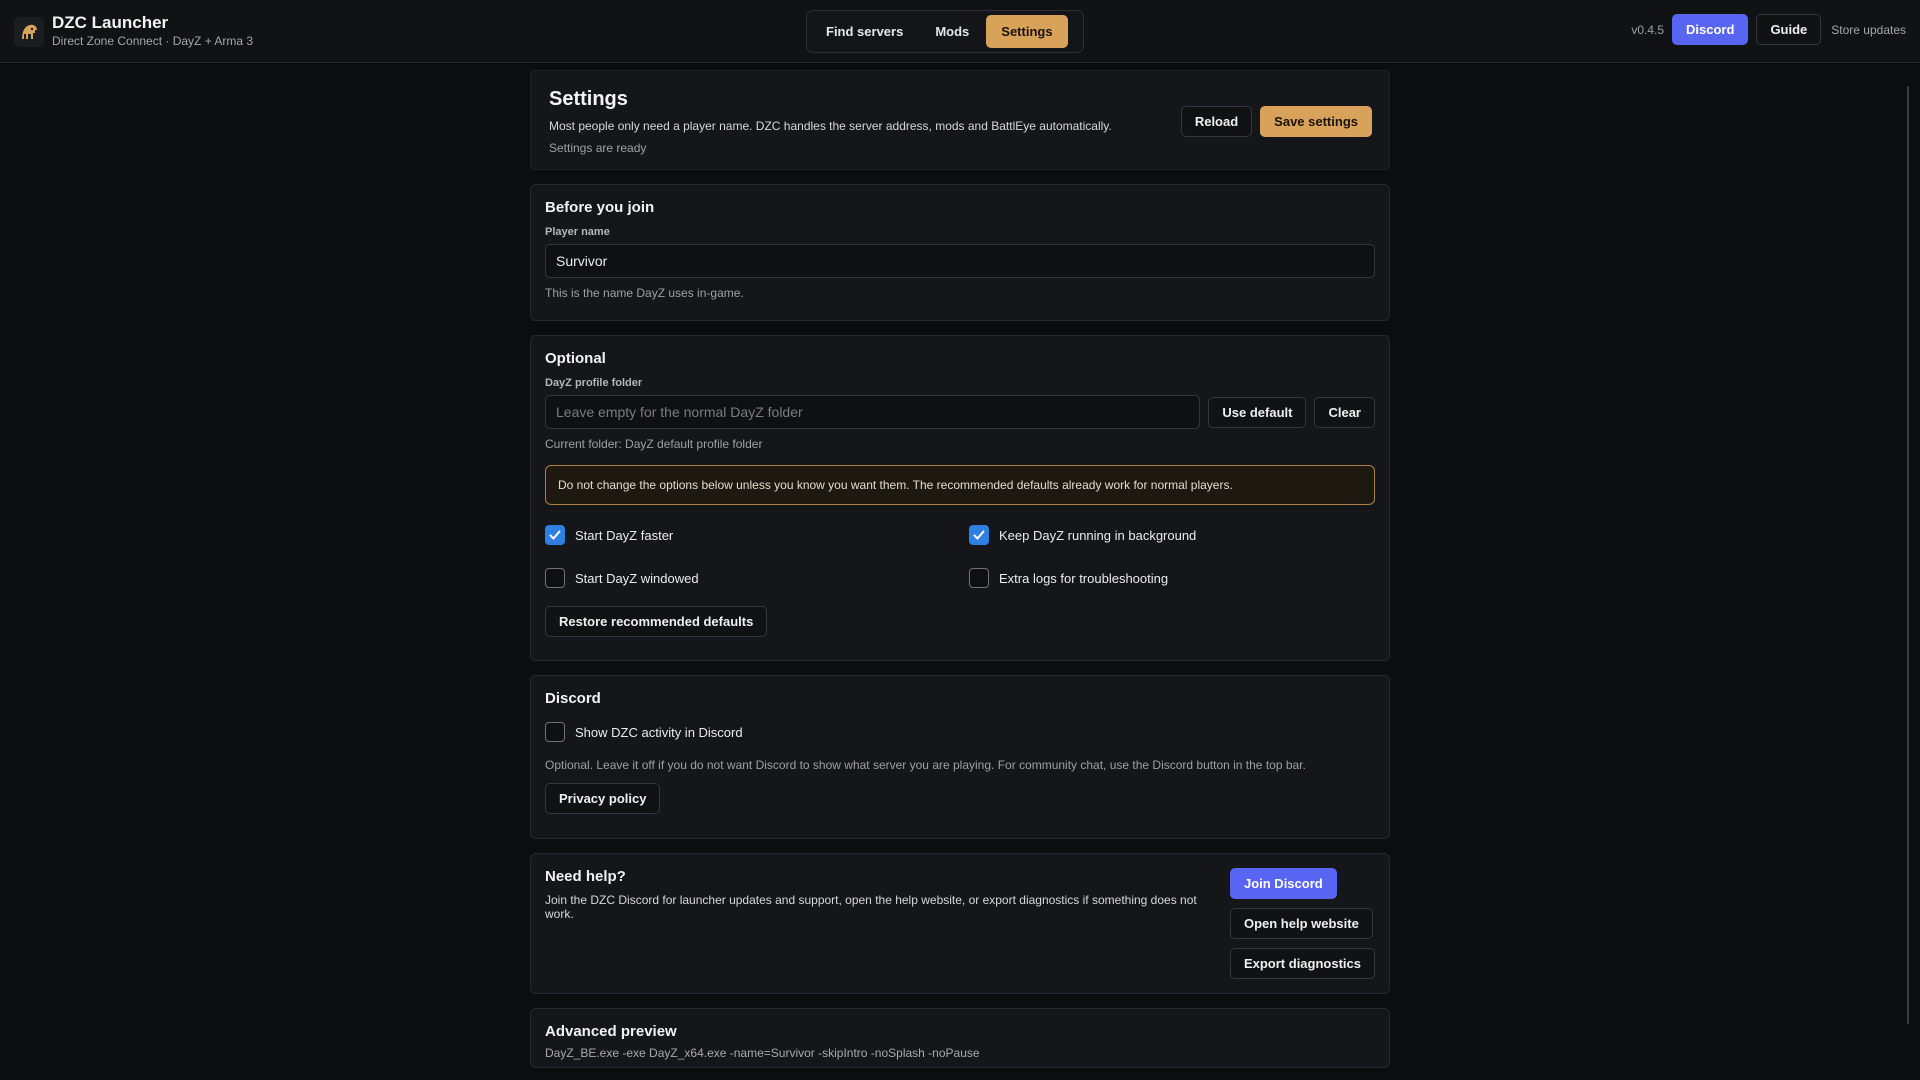 The height and width of the screenshot is (1080, 1920). Describe the element at coordinates (1316, 121) in the screenshot. I see `save-settings-button: Save settings` at that location.